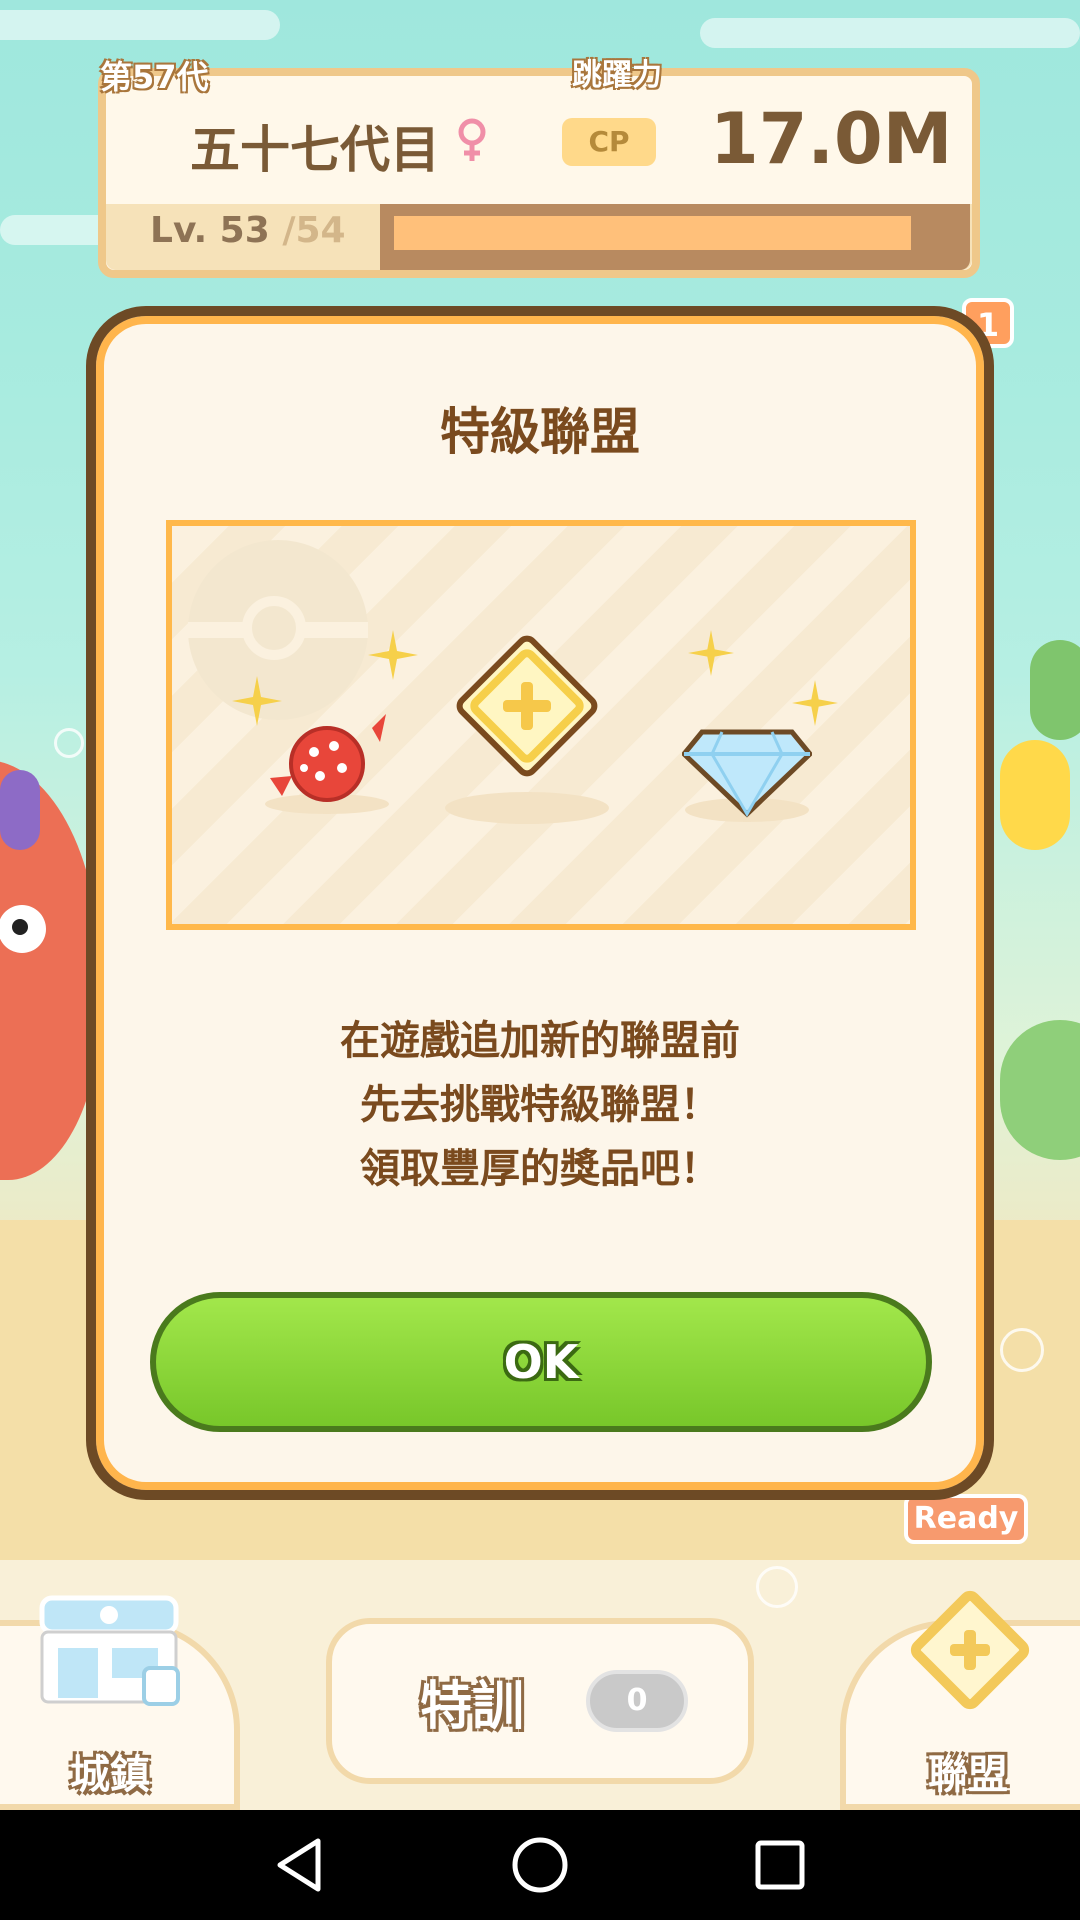  What do you see at coordinates (540, 1105) in the screenshot?
I see `dialog-message-line-2: 先去挑戰特級聯盟！` at bounding box center [540, 1105].